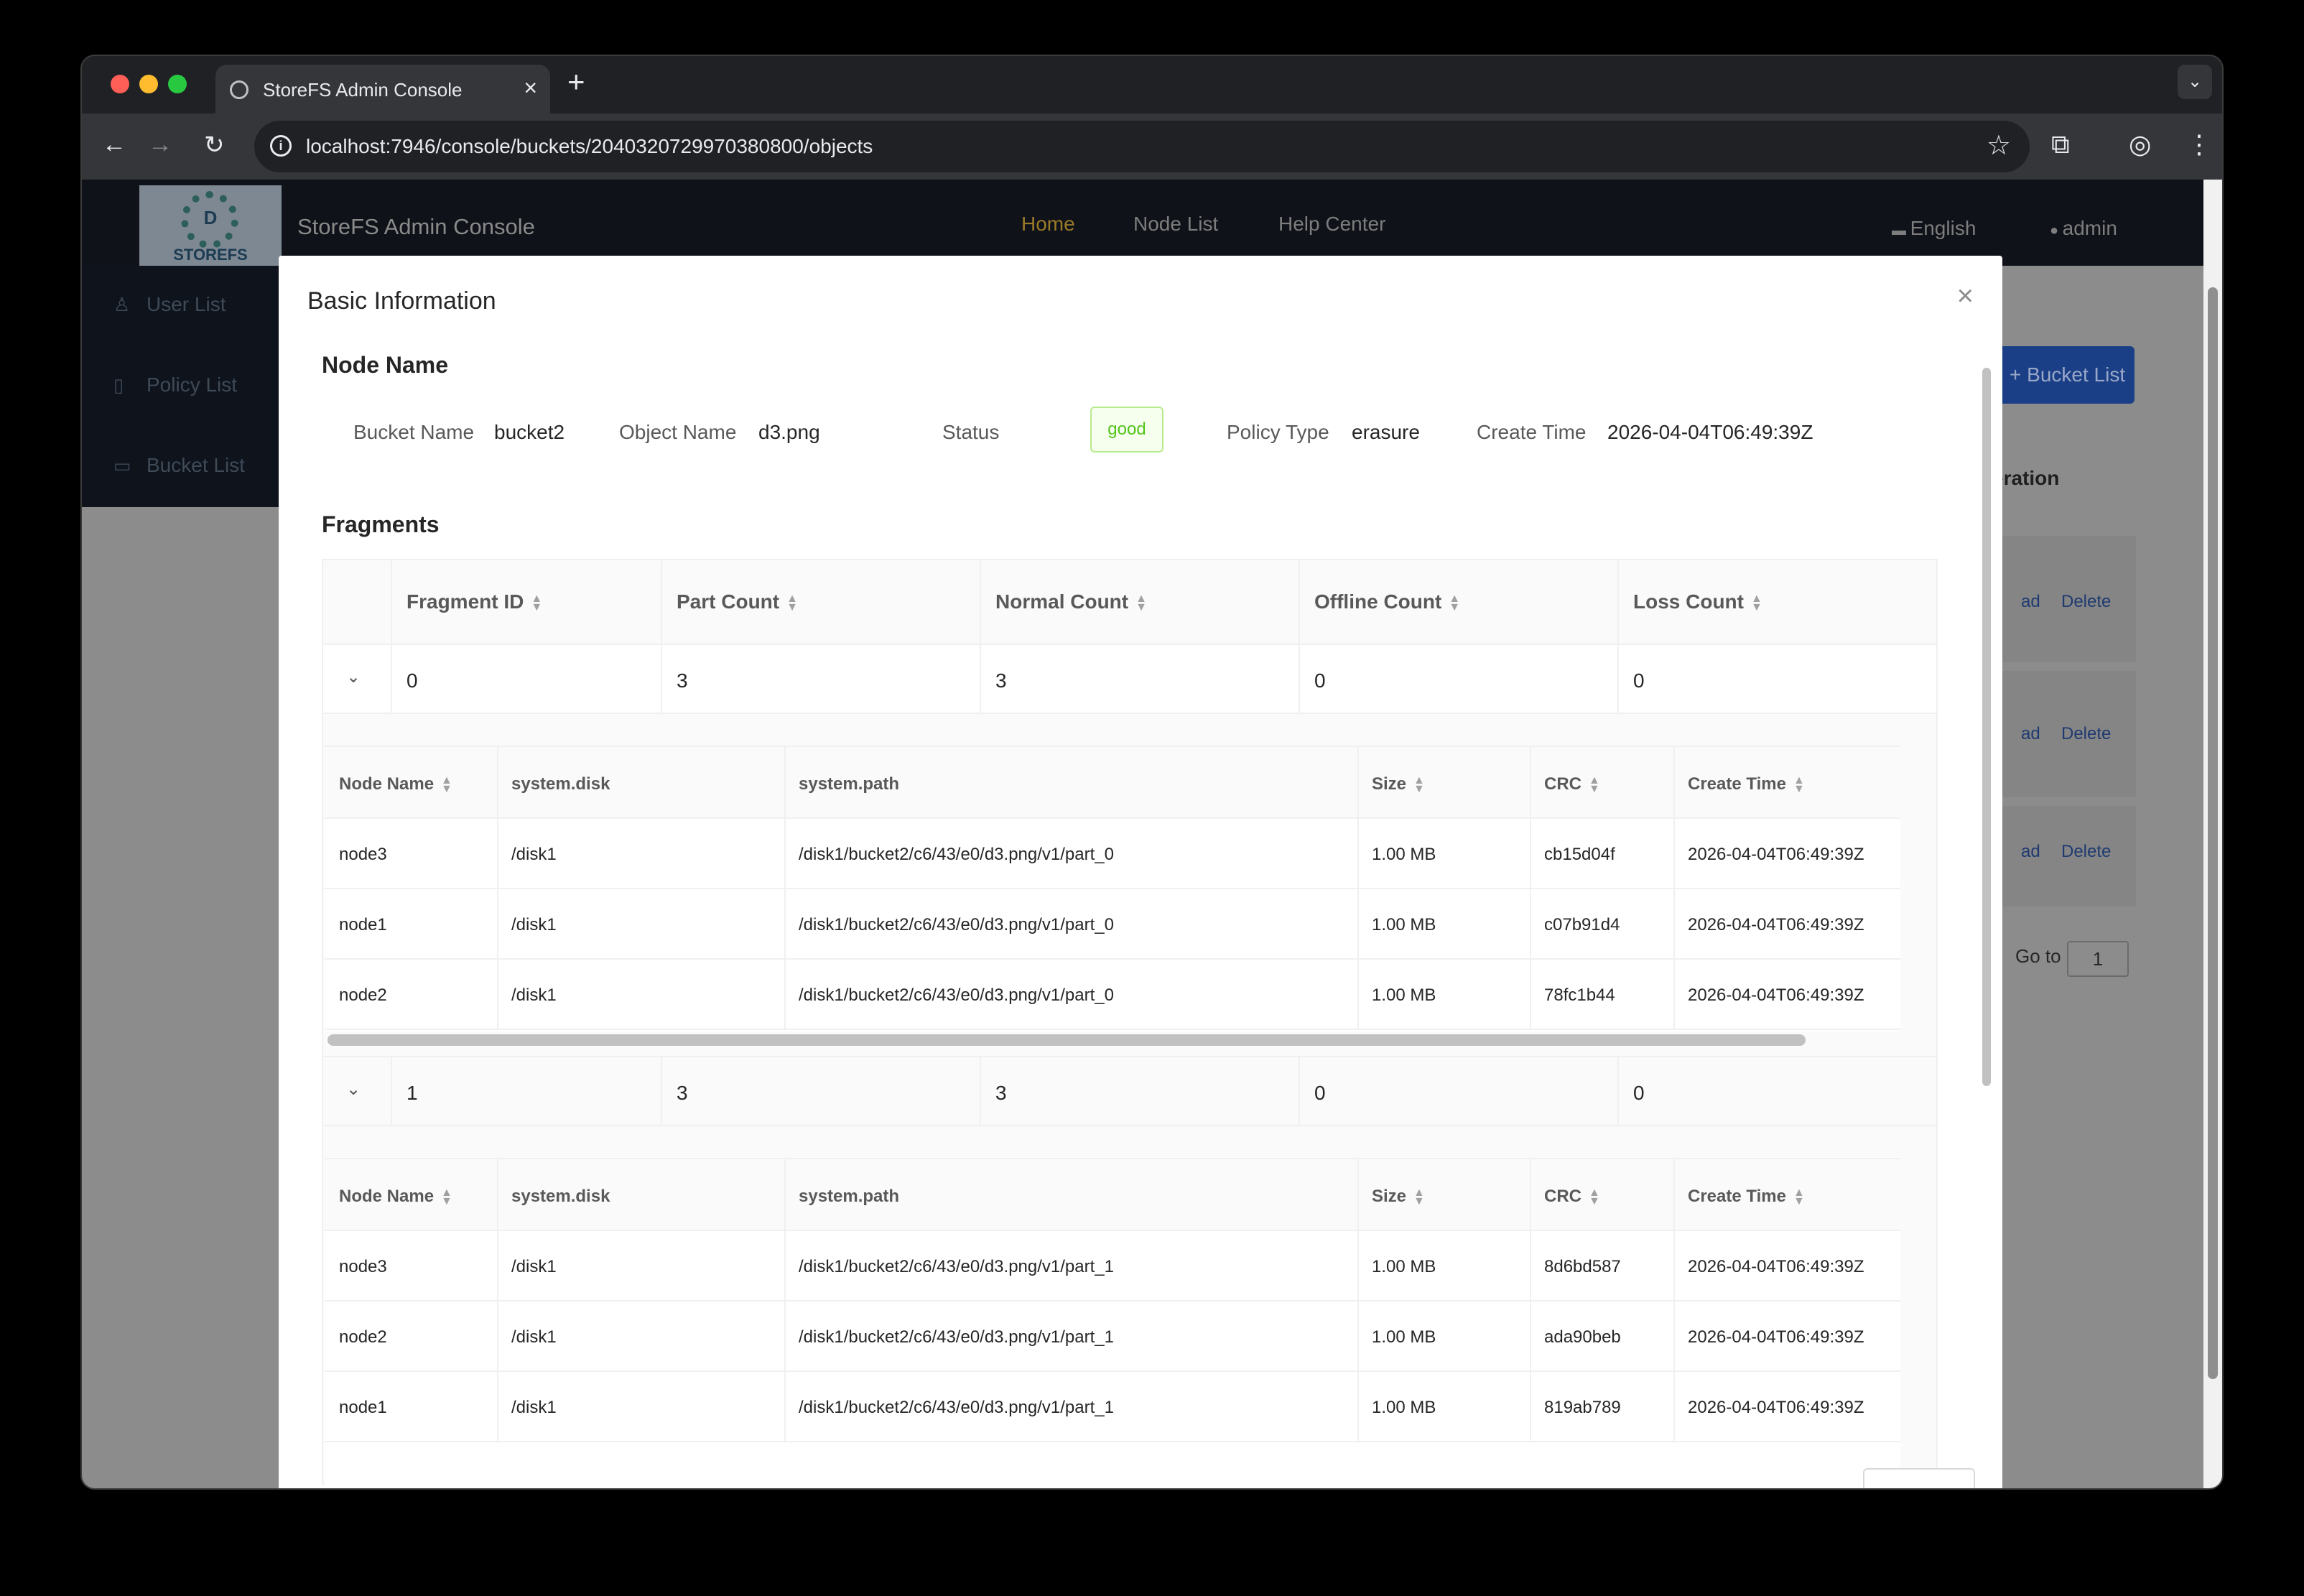 The height and width of the screenshot is (1596, 2304). What do you see at coordinates (2083, 229) in the screenshot?
I see `user-menu: ● admin` at bounding box center [2083, 229].